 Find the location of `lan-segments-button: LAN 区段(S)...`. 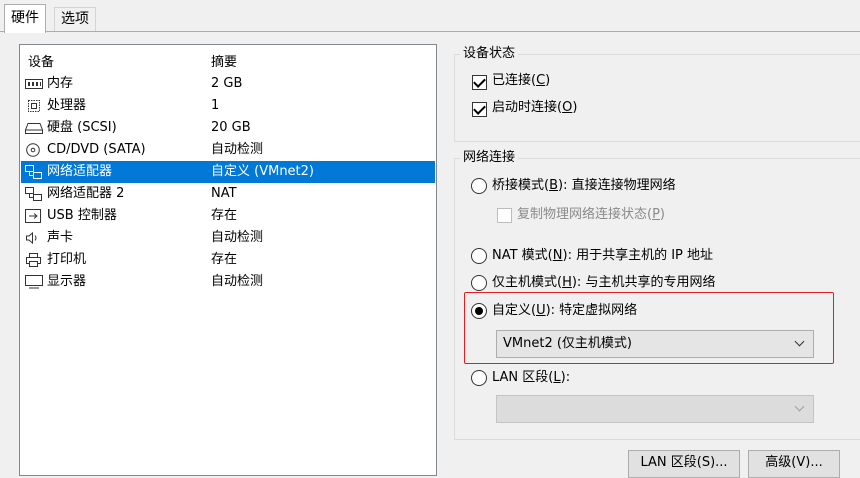

lan-segments-button: LAN 区段(S)... is located at coordinates (684, 464).